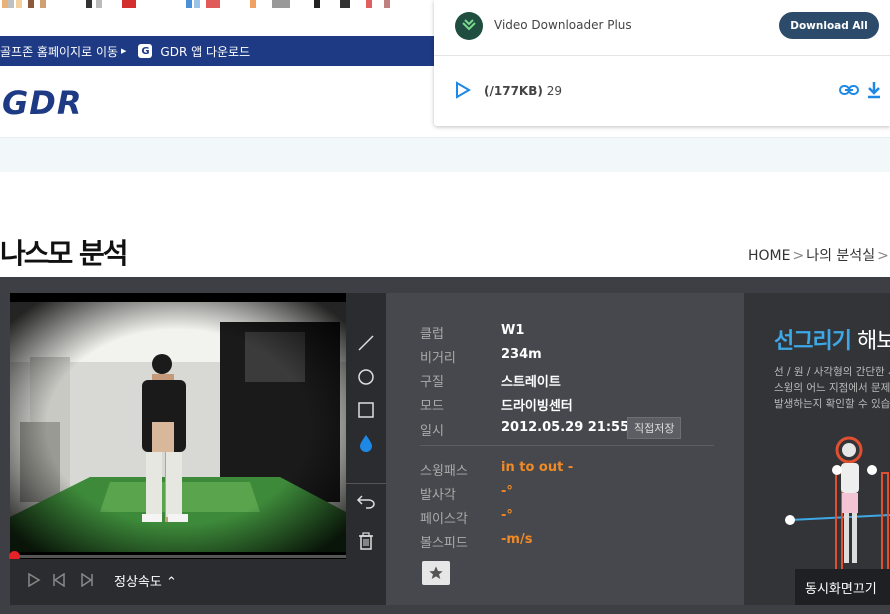 This screenshot has height=614, width=890. What do you see at coordinates (445, 154) in the screenshot?
I see `nav-band` at bounding box center [445, 154].